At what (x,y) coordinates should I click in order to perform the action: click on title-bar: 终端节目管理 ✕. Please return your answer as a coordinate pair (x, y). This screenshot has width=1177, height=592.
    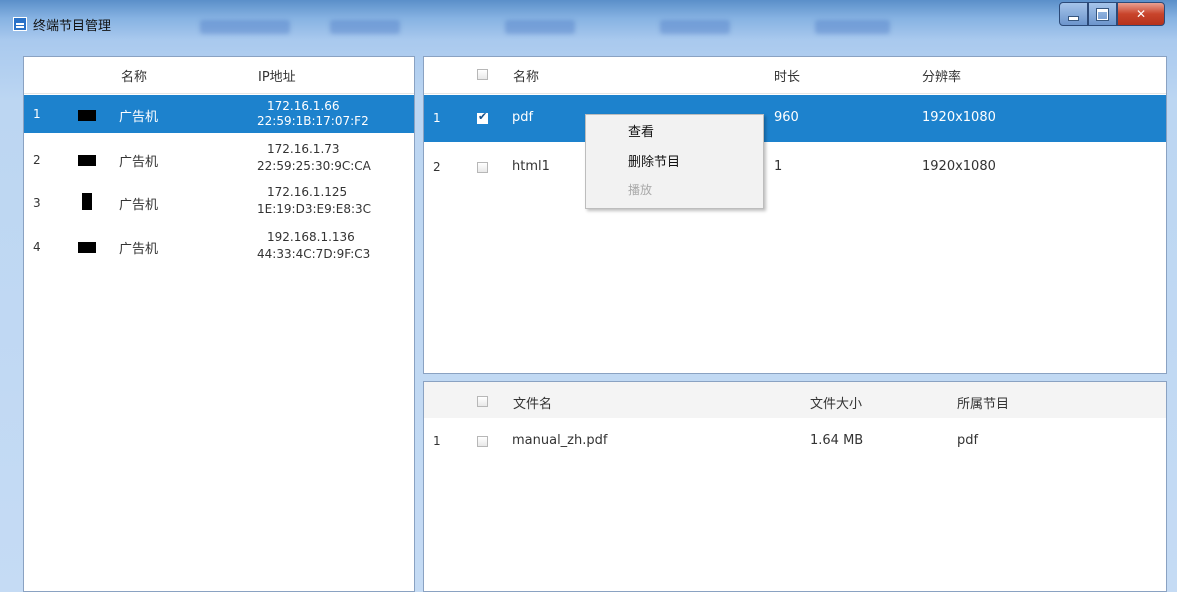
    Looking at the image, I should click on (588, 23).